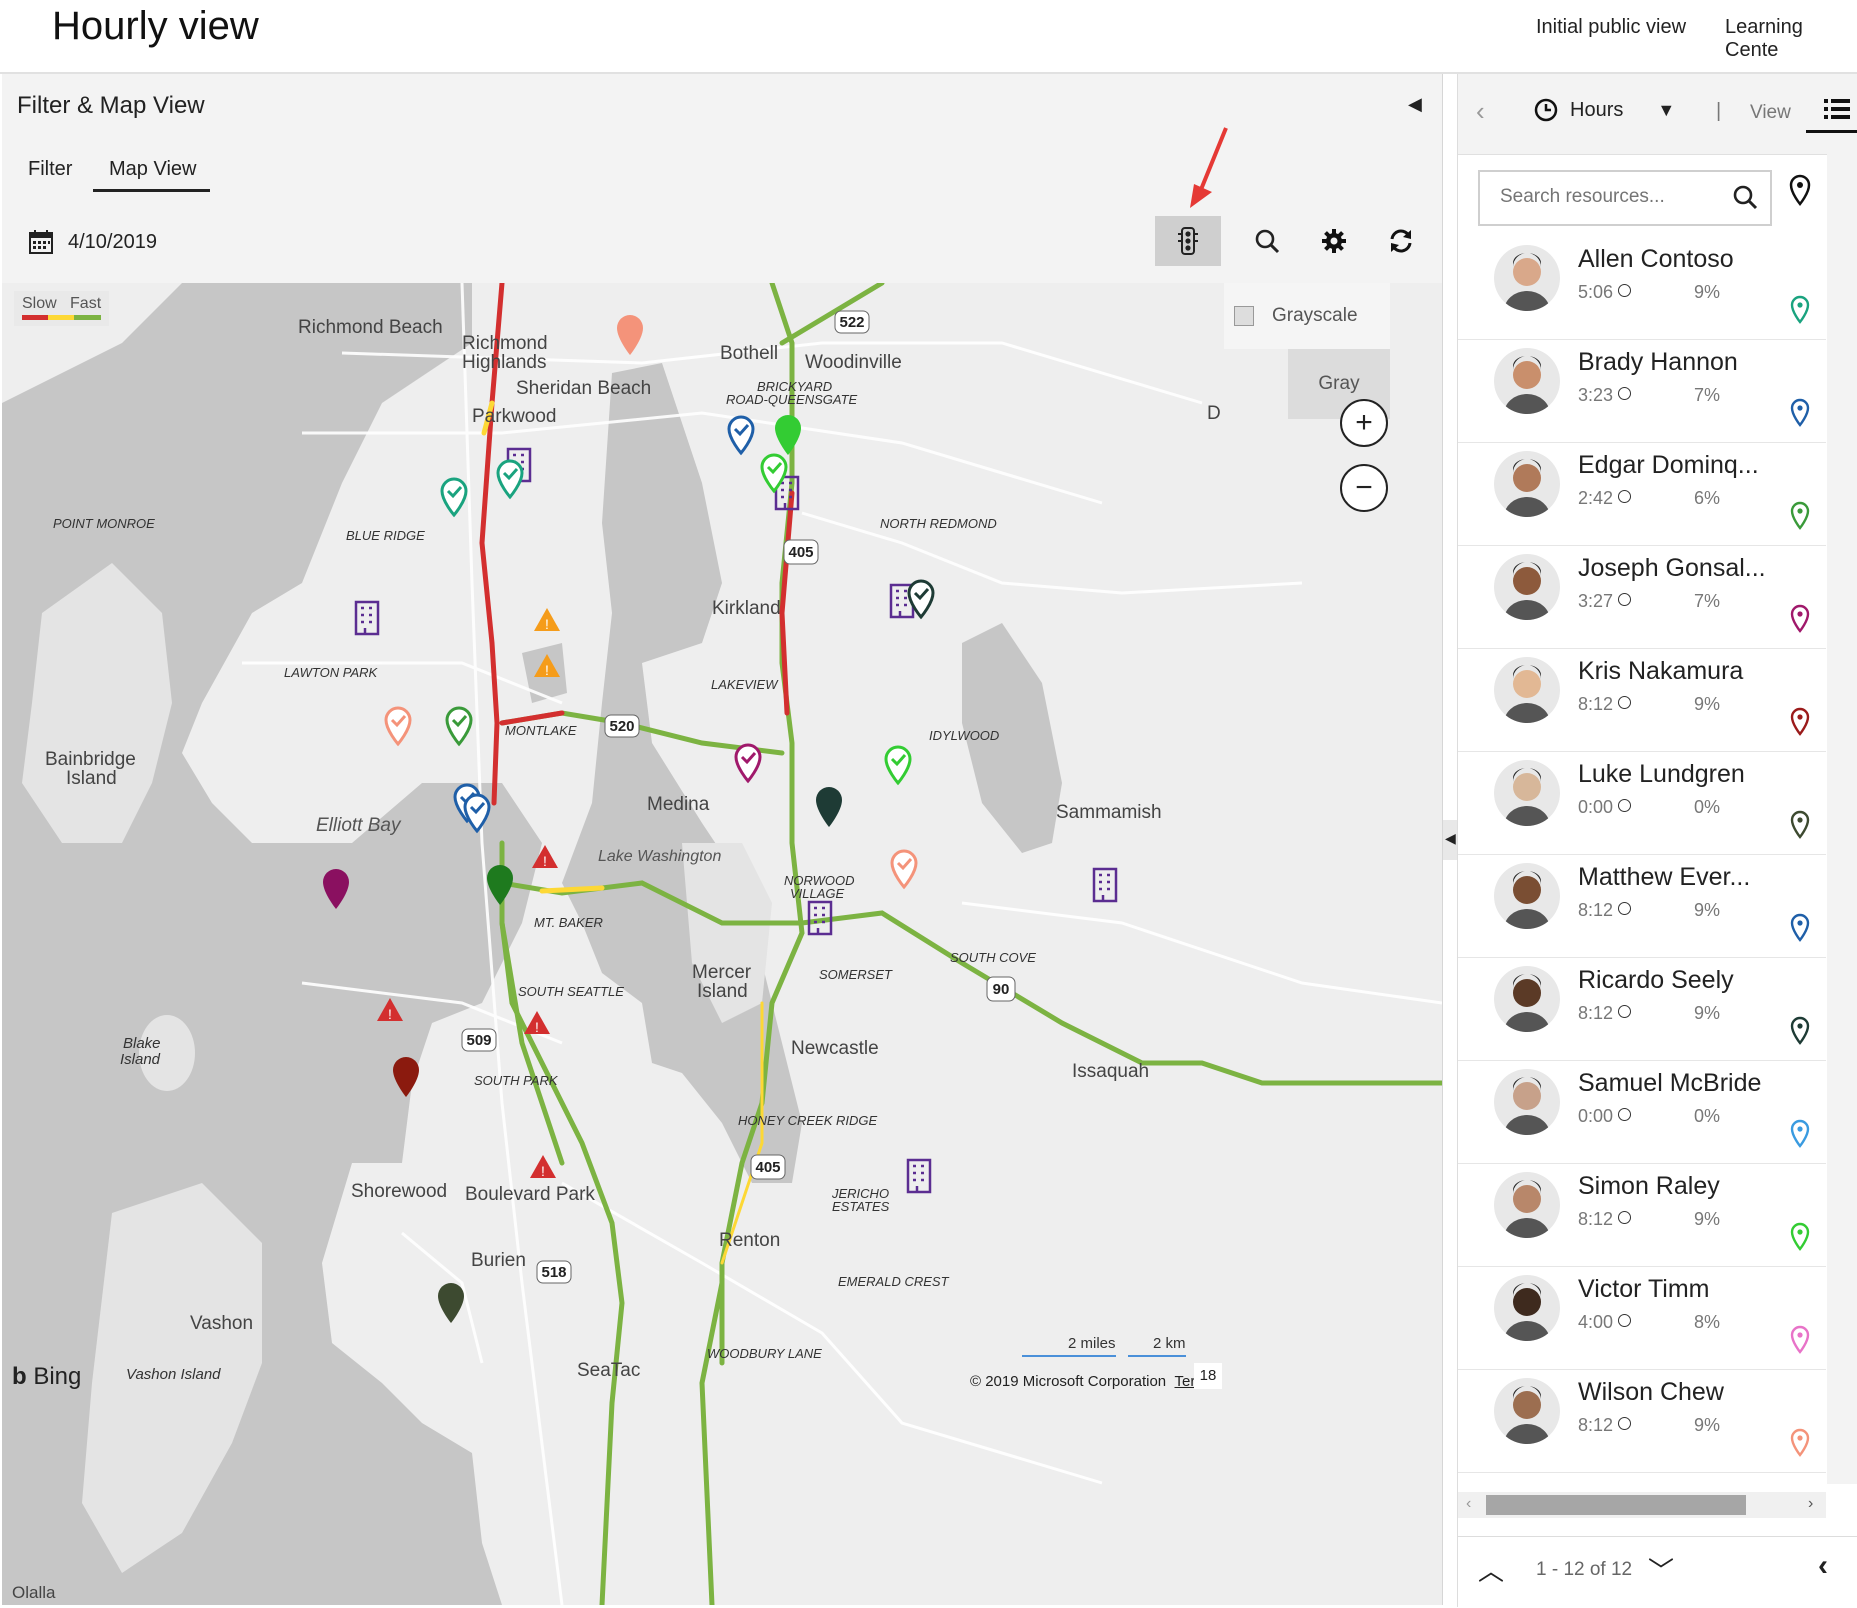 The height and width of the screenshot is (1608, 1857). I want to click on resource-time-value: 8:12, so click(1596, 1013).